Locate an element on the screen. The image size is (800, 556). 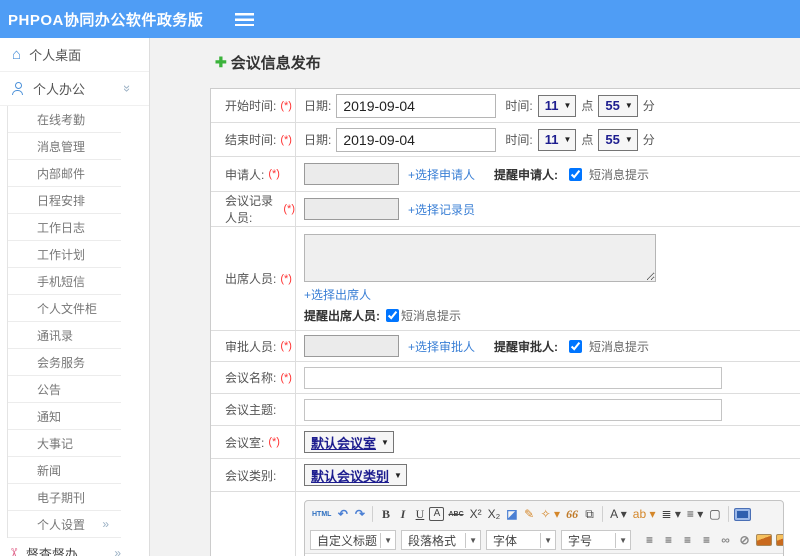
sidebar-item-desktop: ⌂ 个人桌面 is located at coordinates (74, 55).